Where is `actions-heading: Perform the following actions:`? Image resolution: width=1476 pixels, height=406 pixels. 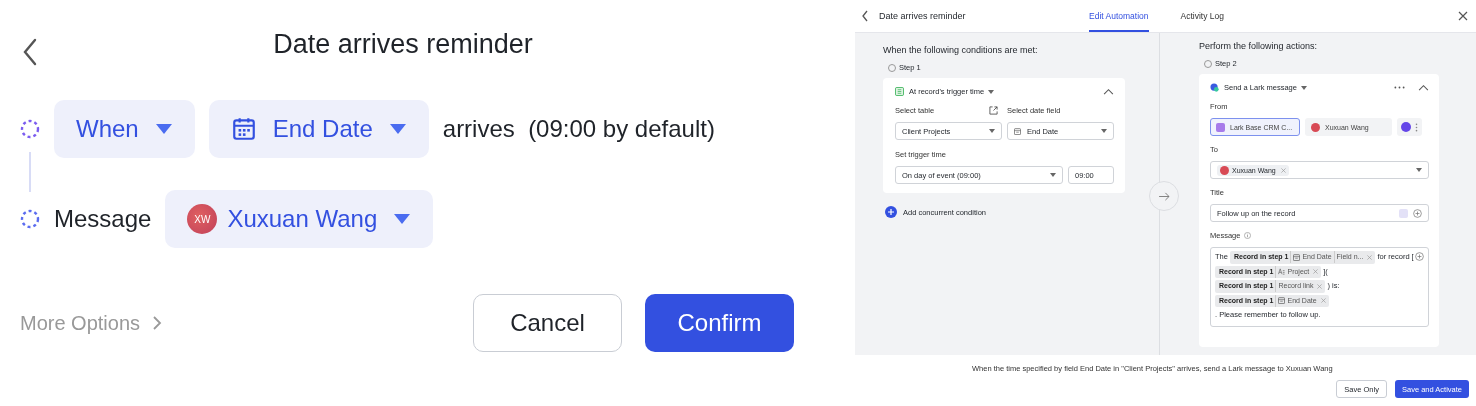 actions-heading: Perform the following actions: is located at coordinates (1259, 46).